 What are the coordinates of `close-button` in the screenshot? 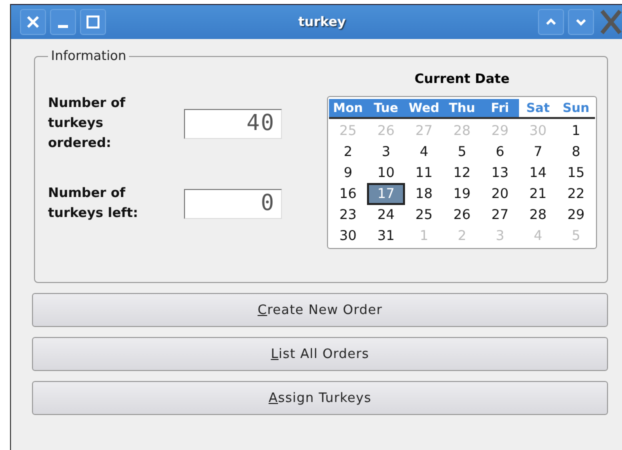 It's located at (33, 22).